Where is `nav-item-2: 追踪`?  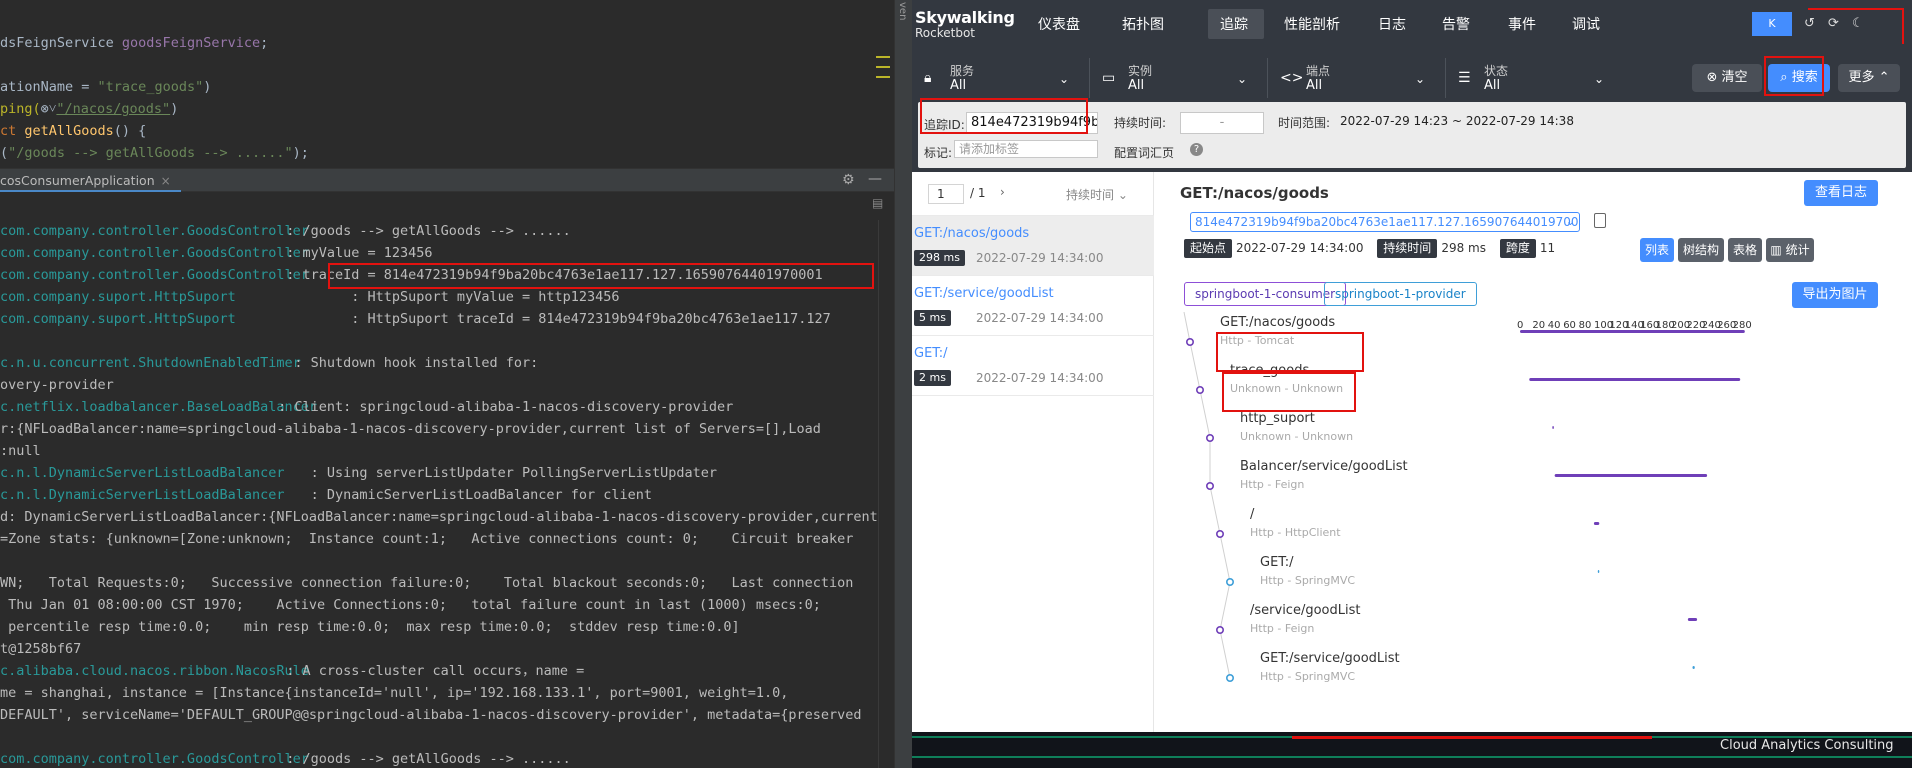
nav-item-2: 追踪 is located at coordinates (1234, 25).